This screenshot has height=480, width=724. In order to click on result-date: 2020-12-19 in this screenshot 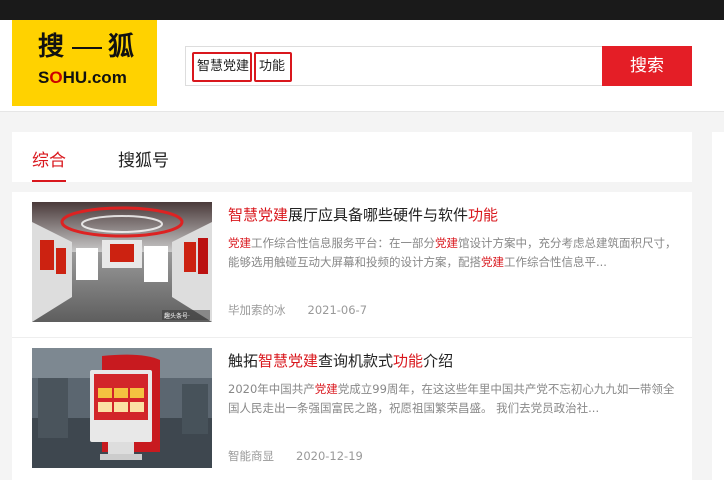, I will do `click(329, 456)`.